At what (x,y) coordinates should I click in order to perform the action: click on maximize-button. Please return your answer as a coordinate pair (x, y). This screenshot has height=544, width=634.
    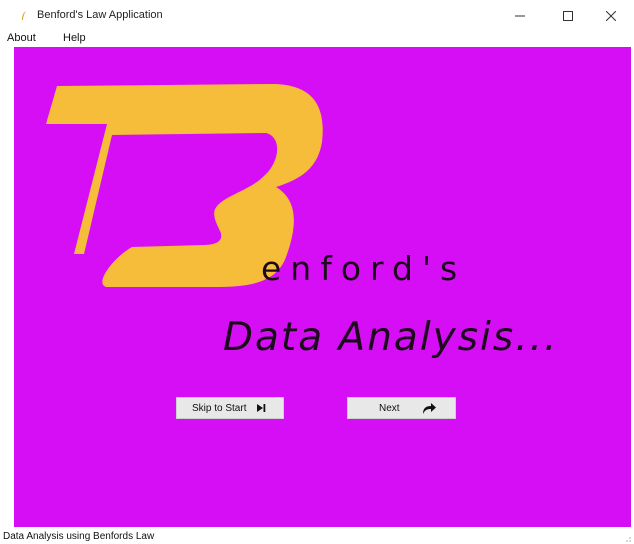
    Looking at the image, I should click on (568, 16).